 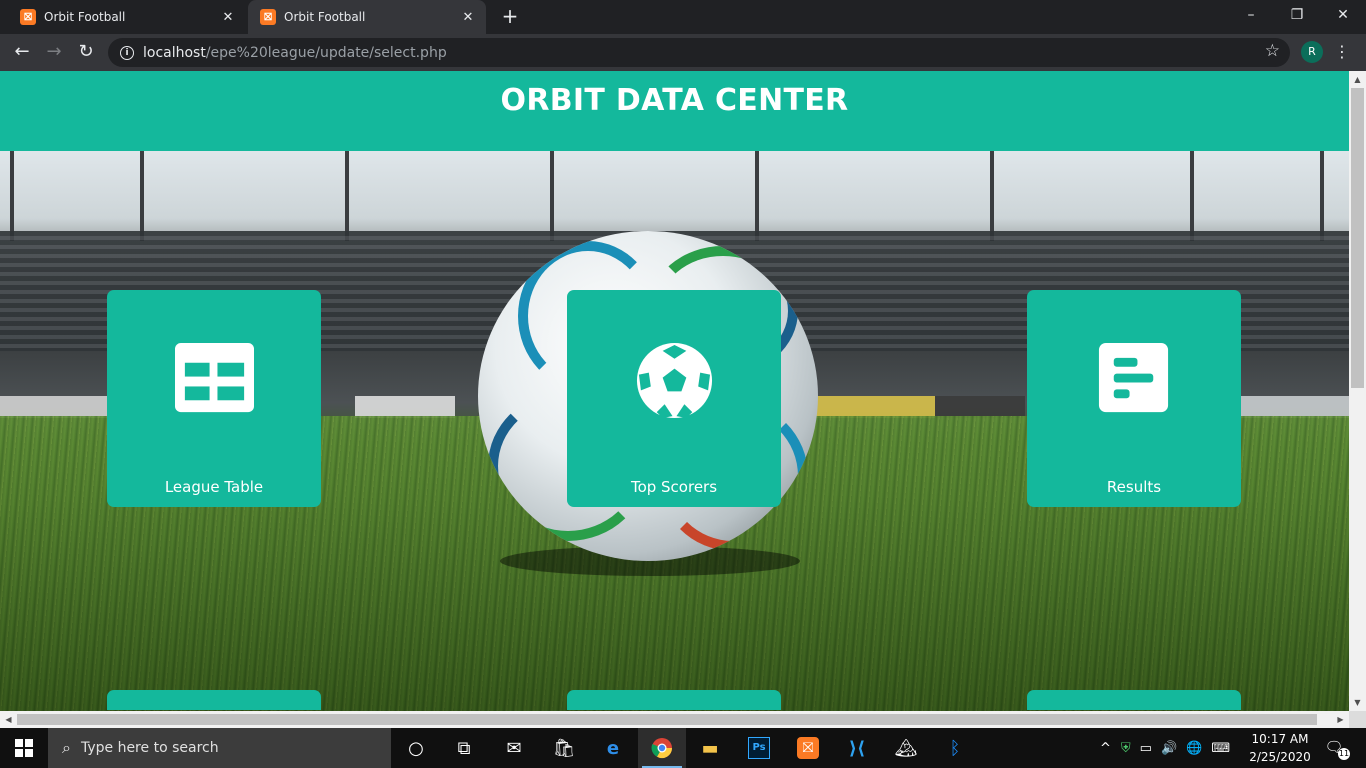 I want to click on bluetooth-icon: ᛒ, so click(x=955, y=748).